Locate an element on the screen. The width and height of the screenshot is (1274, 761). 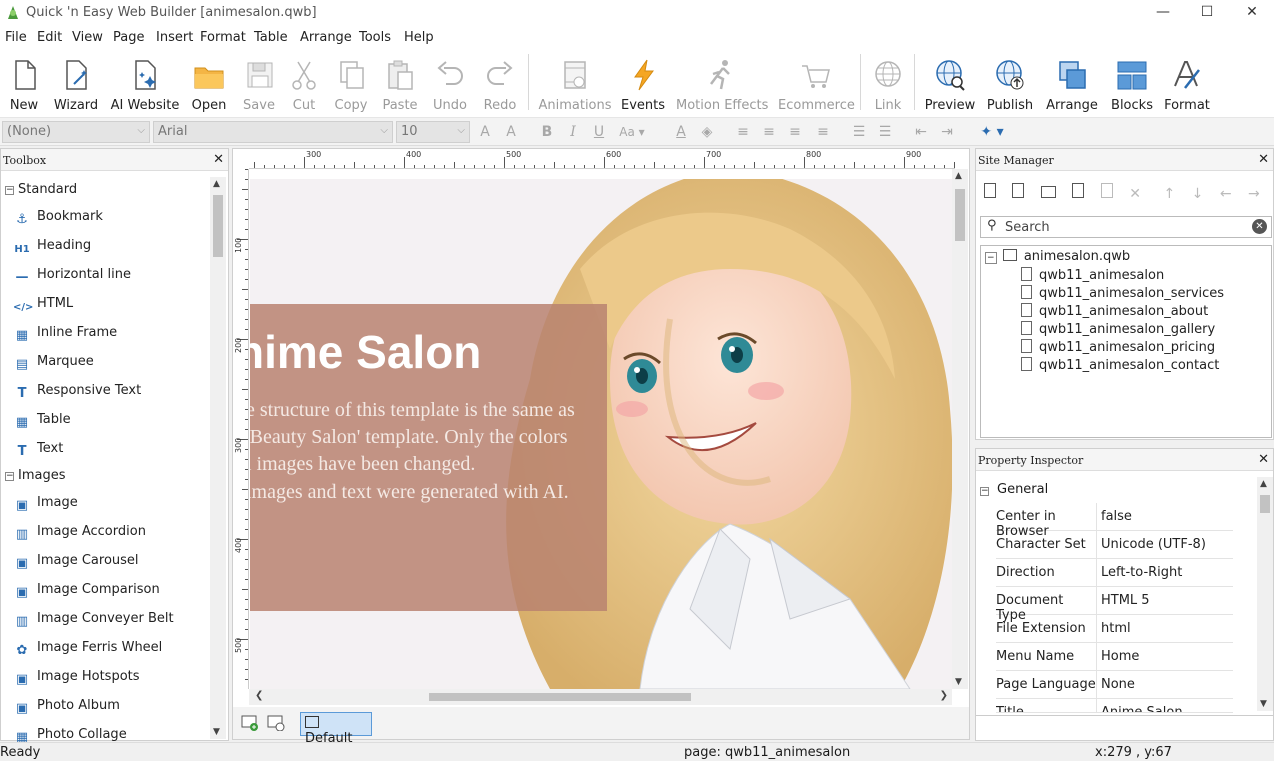
property-scrollbar: ▲ ▼ is located at coordinates (1265, 594).